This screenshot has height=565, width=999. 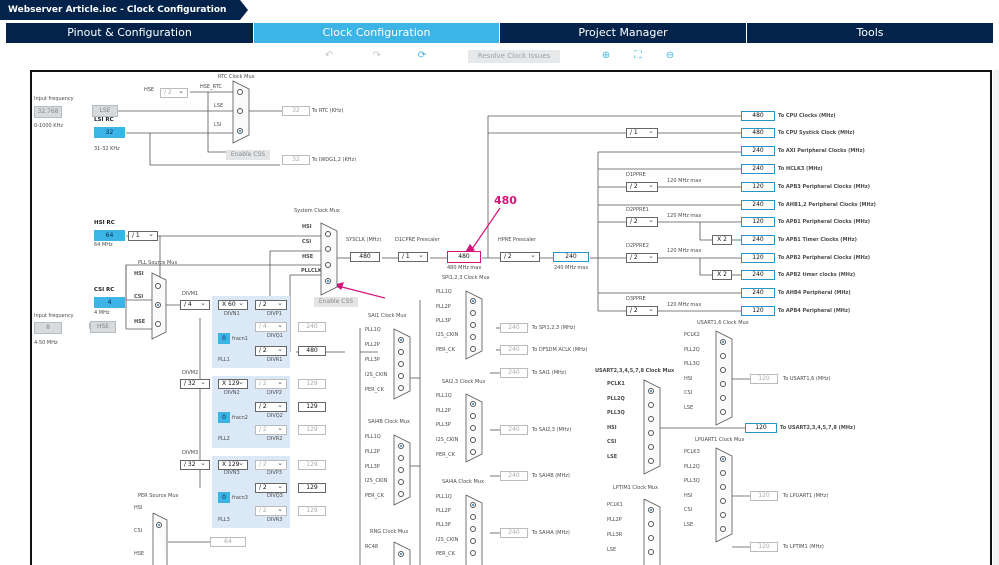 I want to click on axi-value: 240, so click(x=758, y=151).